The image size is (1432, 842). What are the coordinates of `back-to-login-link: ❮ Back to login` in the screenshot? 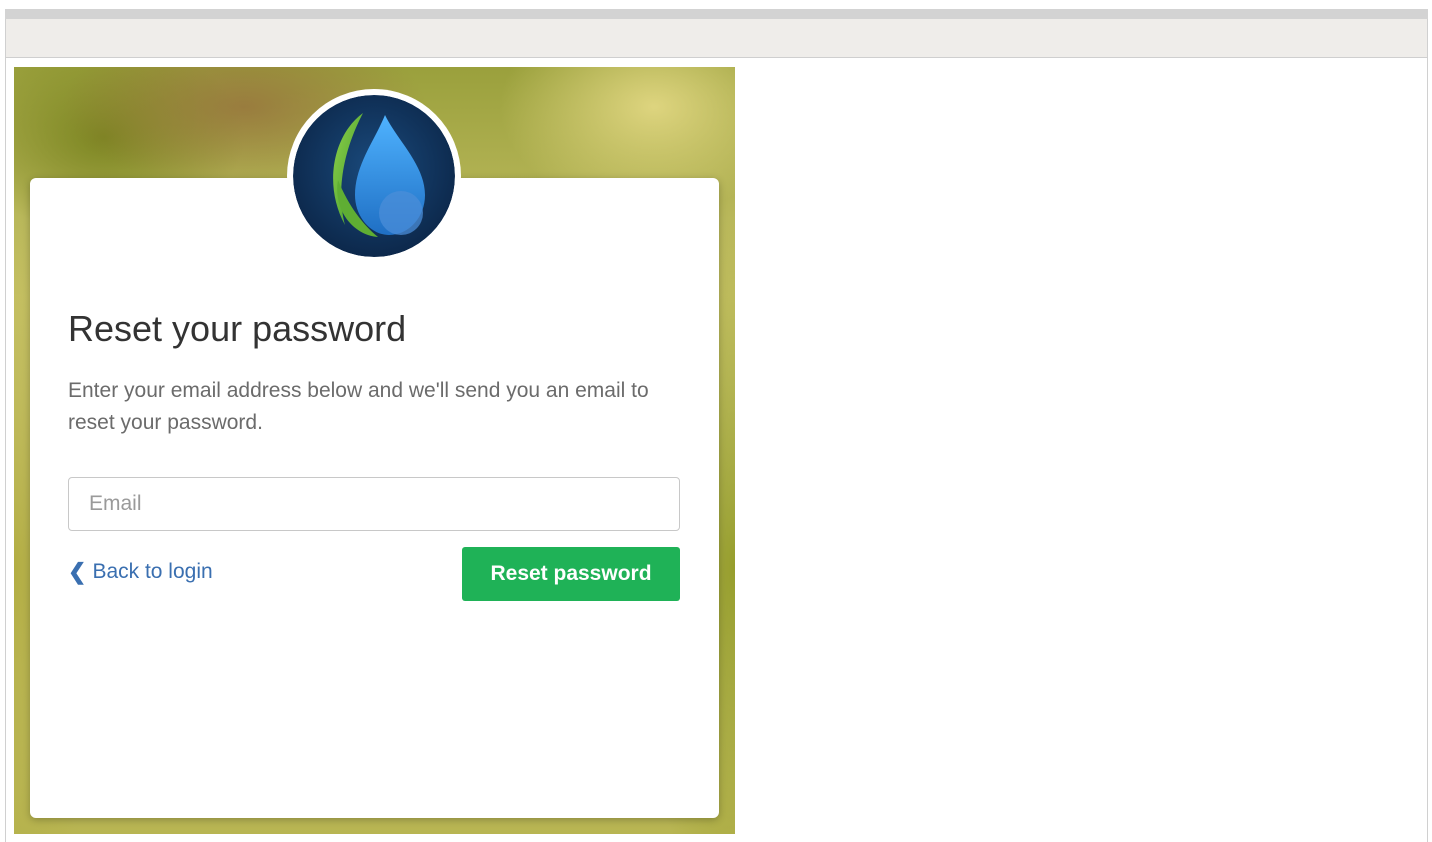 It's located at (140, 572).